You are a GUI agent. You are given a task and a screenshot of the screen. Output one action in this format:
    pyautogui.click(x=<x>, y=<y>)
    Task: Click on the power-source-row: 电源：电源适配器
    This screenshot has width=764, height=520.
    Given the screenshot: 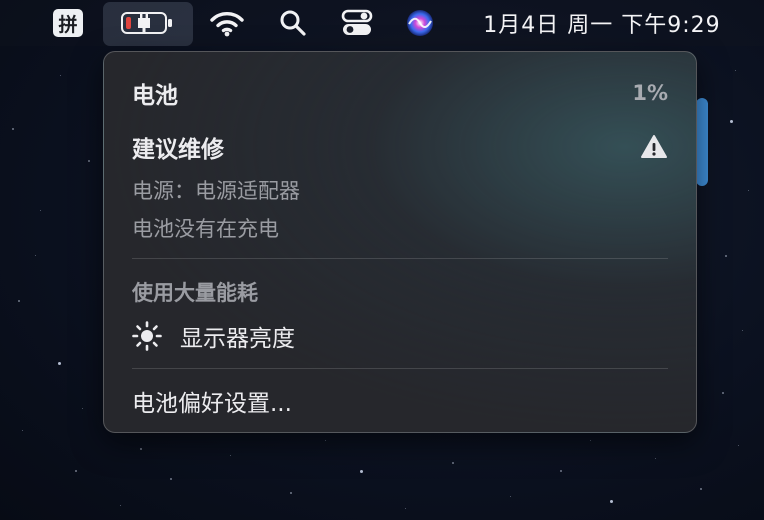 What is the action you would take?
    pyautogui.click(x=400, y=190)
    